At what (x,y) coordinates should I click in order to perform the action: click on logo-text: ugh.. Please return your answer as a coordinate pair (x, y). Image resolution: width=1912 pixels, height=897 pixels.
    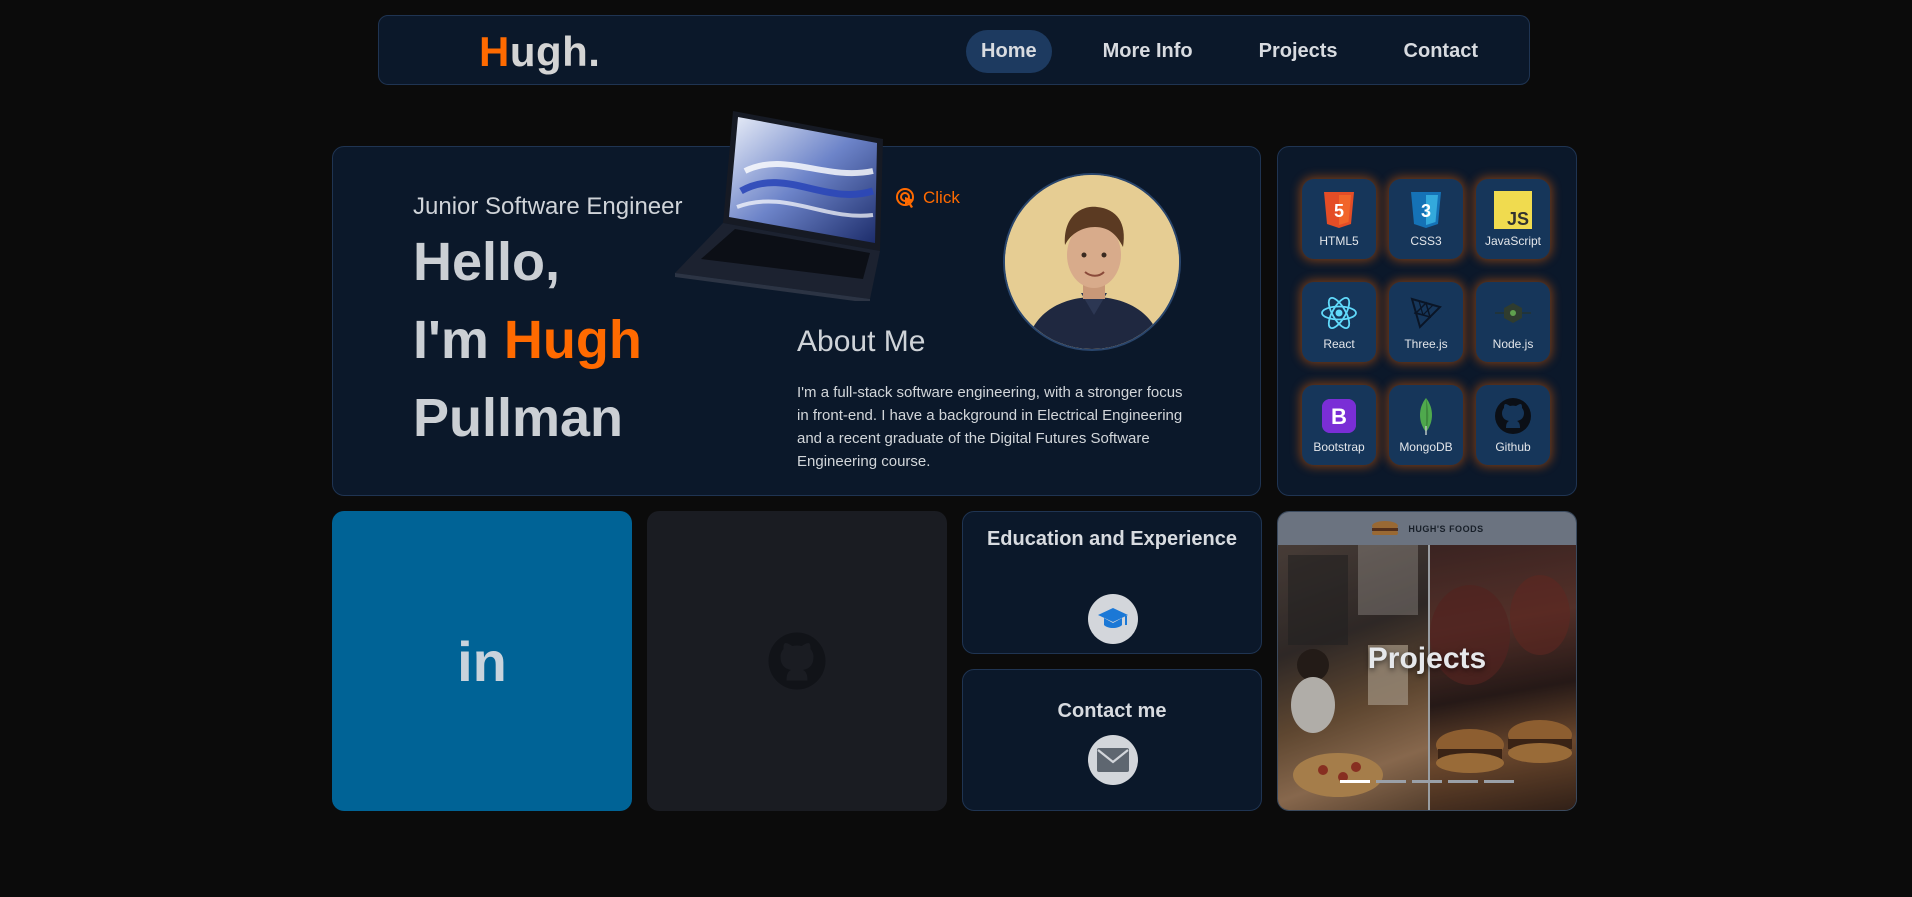
    Looking at the image, I should click on (555, 51).